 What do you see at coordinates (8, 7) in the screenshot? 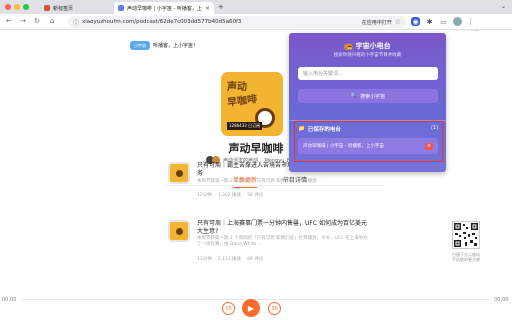
I see `close-window-button` at bounding box center [8, 7].